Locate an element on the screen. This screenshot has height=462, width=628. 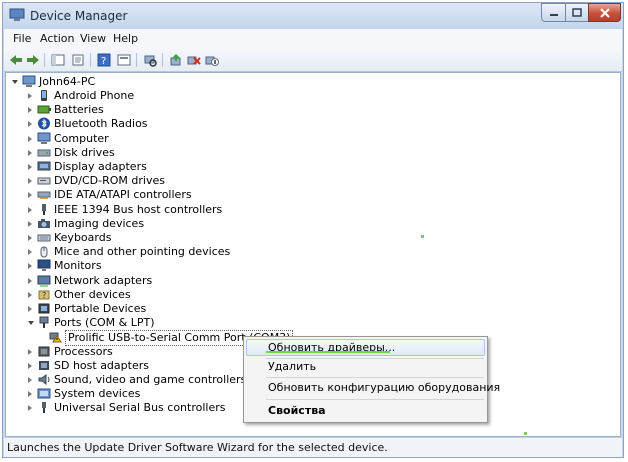
menu-file: File is located at coordinates (22, 38).